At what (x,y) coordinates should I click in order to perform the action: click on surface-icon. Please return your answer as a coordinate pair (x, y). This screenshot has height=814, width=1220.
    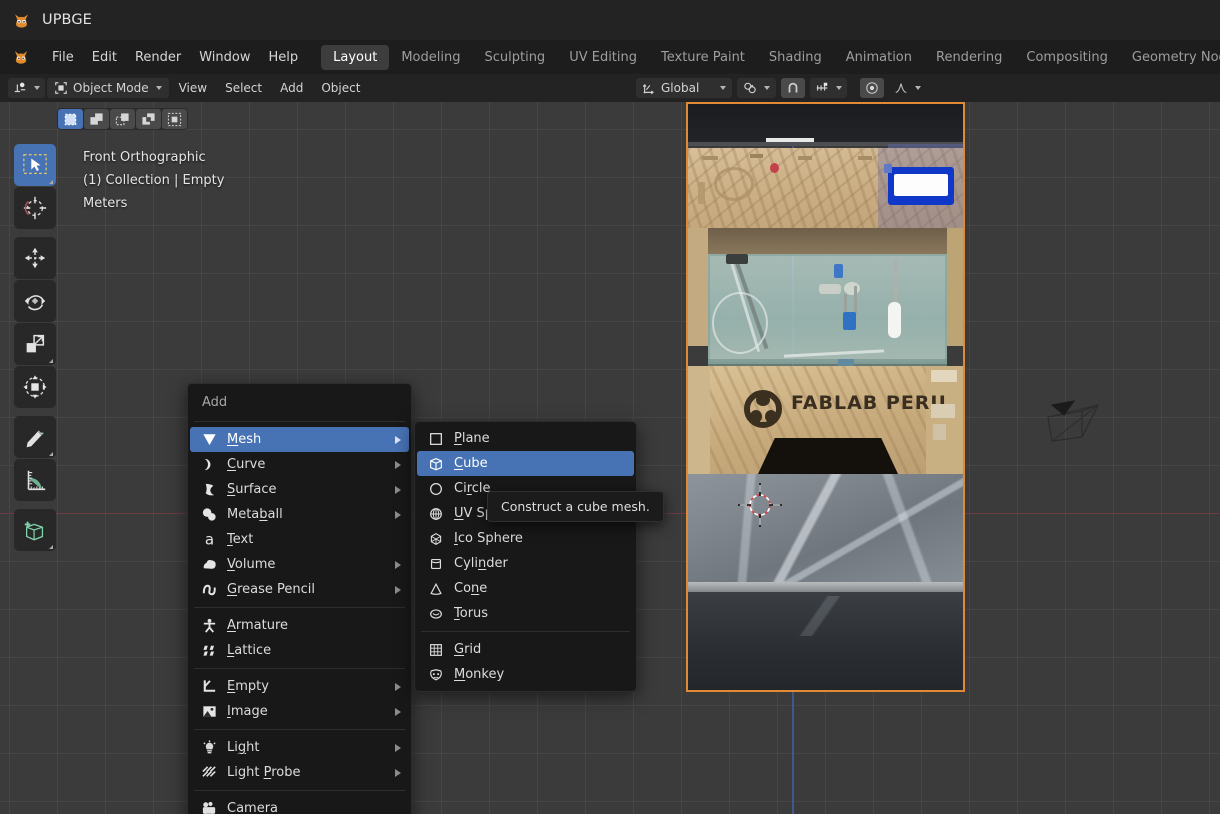
    Looking at the image, I should click on (209, 490).